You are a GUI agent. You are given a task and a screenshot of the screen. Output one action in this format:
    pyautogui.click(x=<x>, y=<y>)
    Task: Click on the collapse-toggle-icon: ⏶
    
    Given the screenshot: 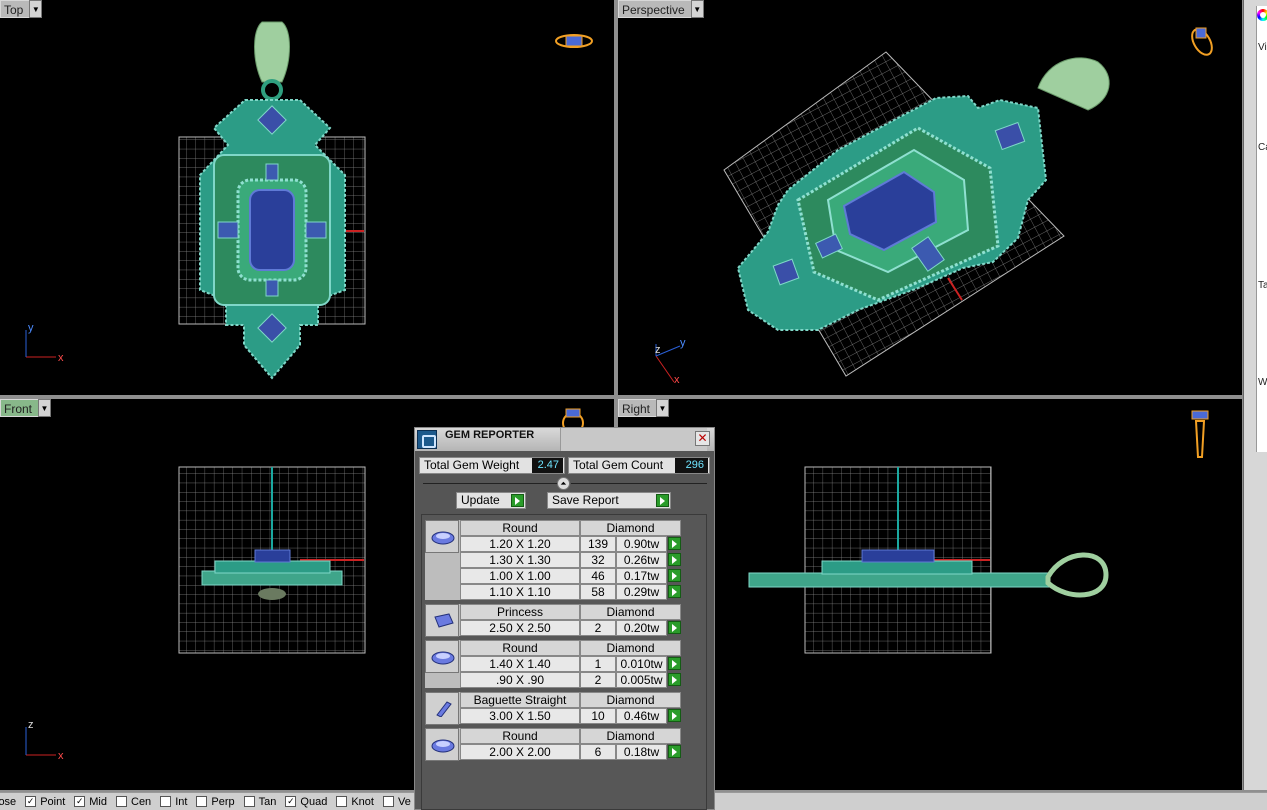 What is the action you would take?
    pyautogui.click(x=563, y=483)
    